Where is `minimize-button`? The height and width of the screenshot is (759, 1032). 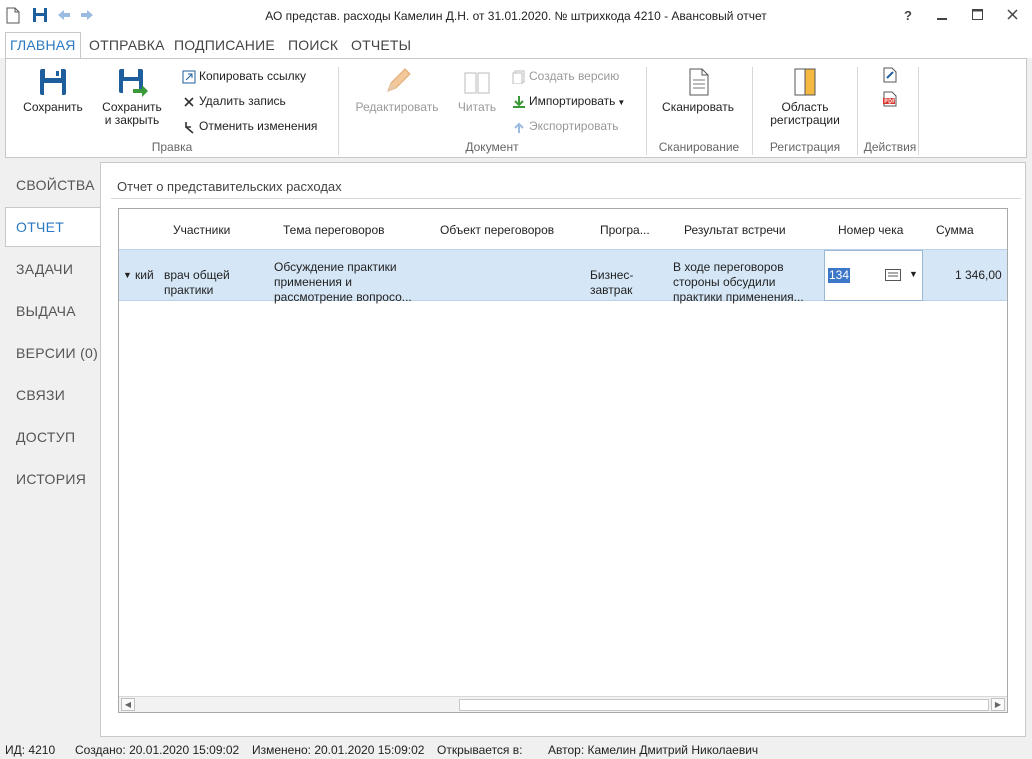 minimize-button is located at coordinates (942, 16).